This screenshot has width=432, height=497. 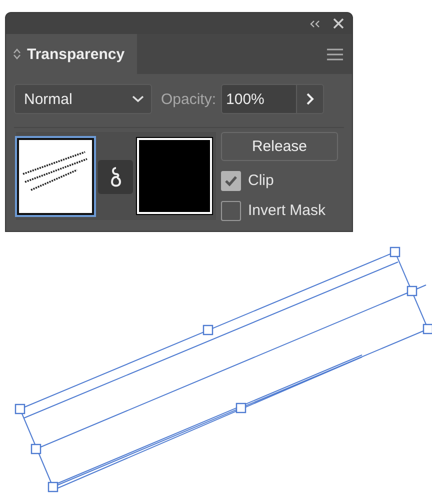 I want to click on opacity-label: Opacity:, so click(x=188, y=99).